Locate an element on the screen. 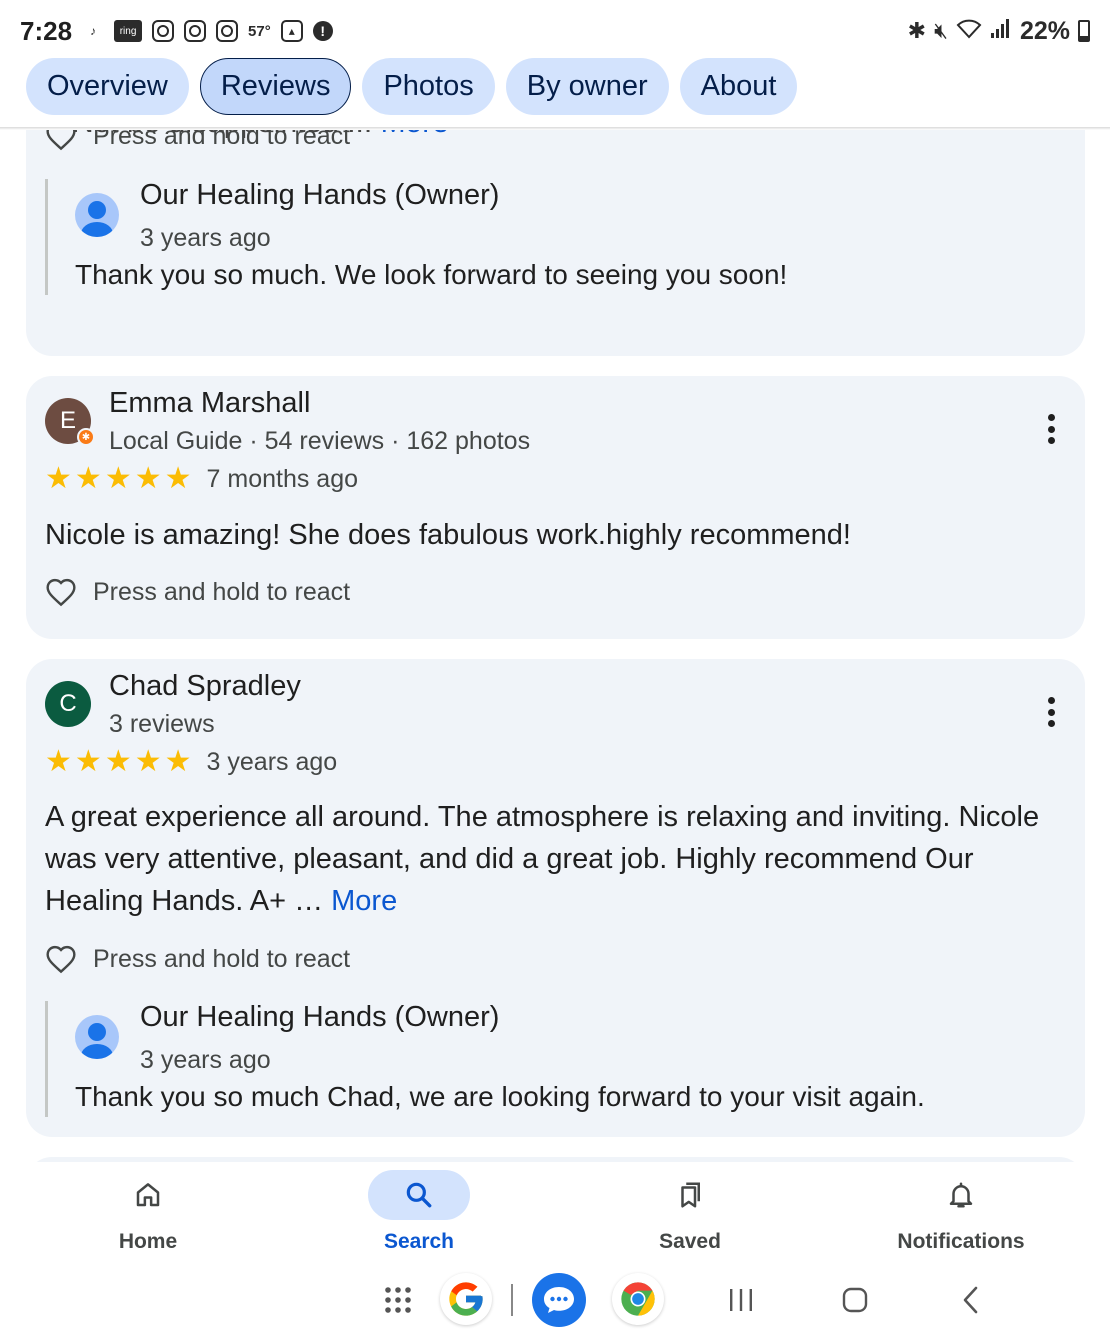  tab-photos: Photos is located at coordinates (428, 86).